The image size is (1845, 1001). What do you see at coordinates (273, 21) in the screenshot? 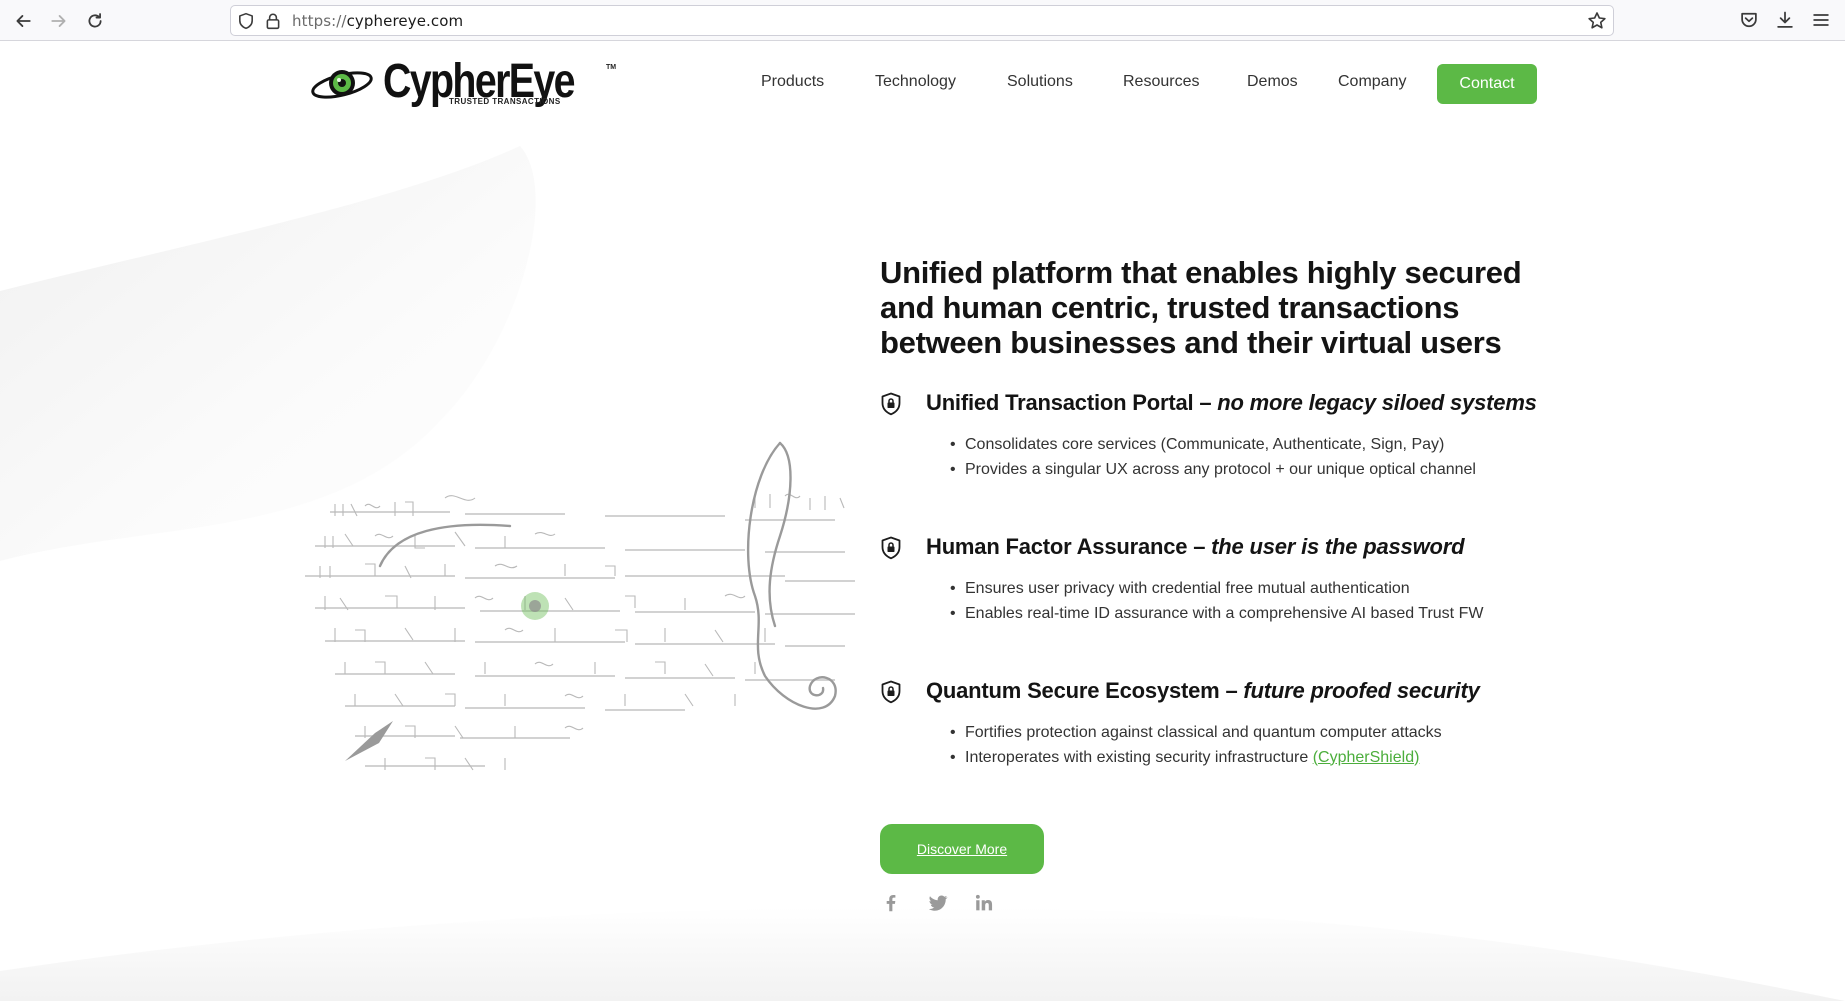
I see `lock-icon` at bounding box center [273, 21].